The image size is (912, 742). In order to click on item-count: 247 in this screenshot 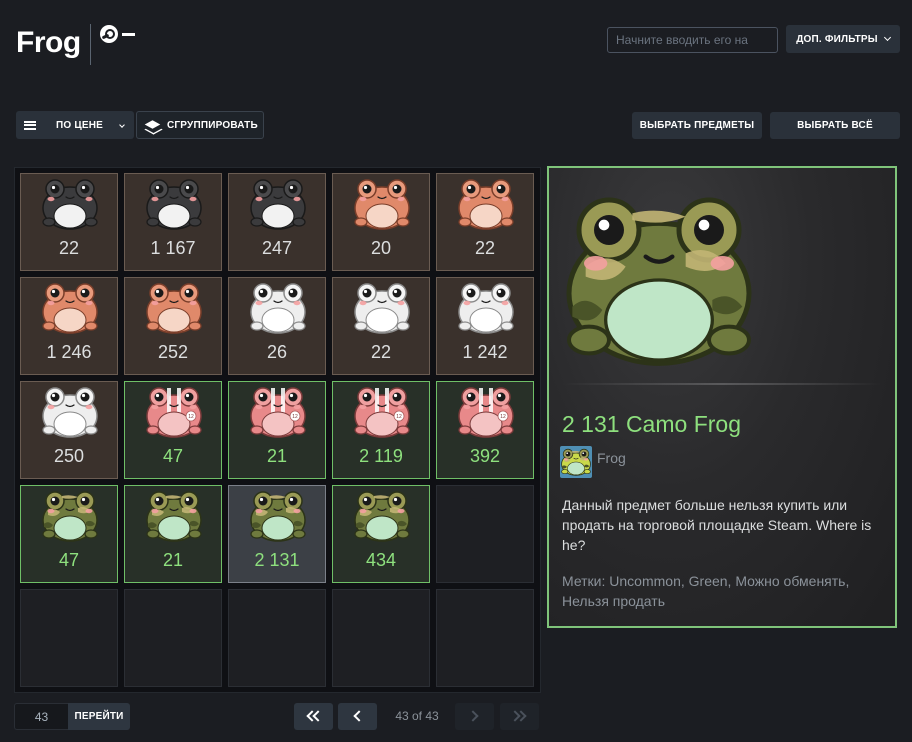, I will do `click(277, 248)`.